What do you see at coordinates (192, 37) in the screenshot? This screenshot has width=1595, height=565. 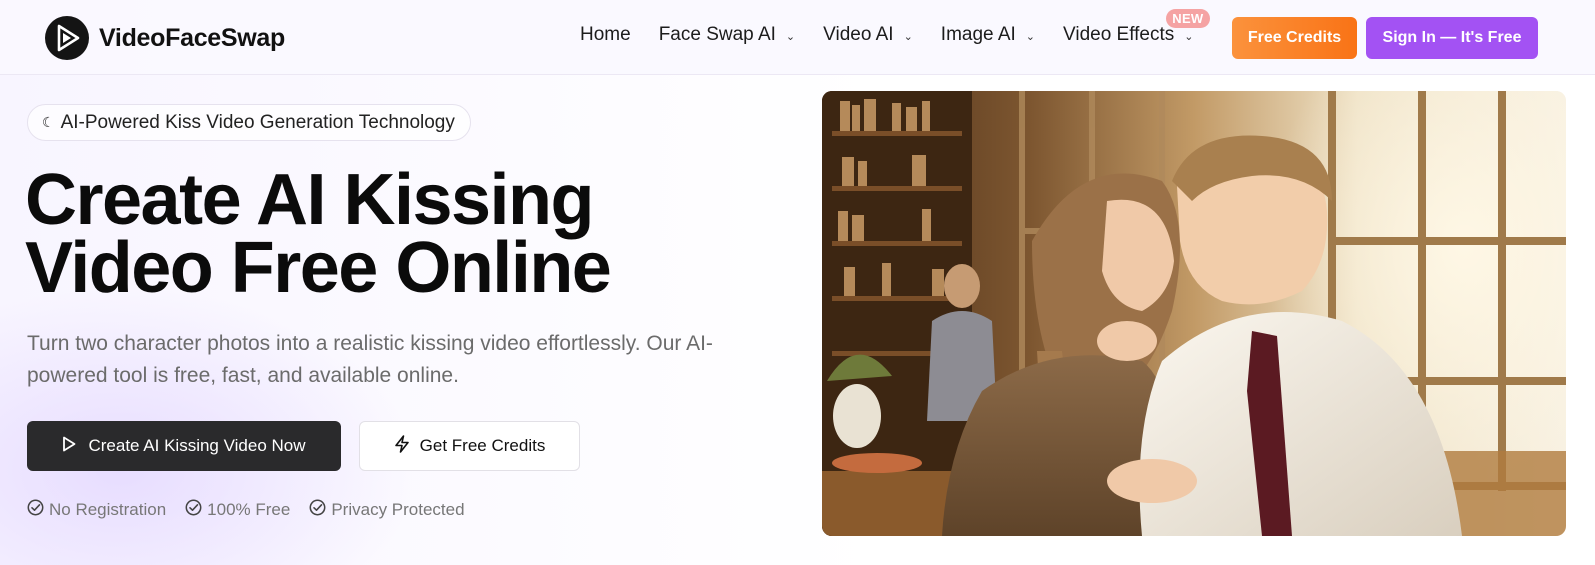 I see `brand-name: VideoFaceSwap` at bounding box center [192, 37].